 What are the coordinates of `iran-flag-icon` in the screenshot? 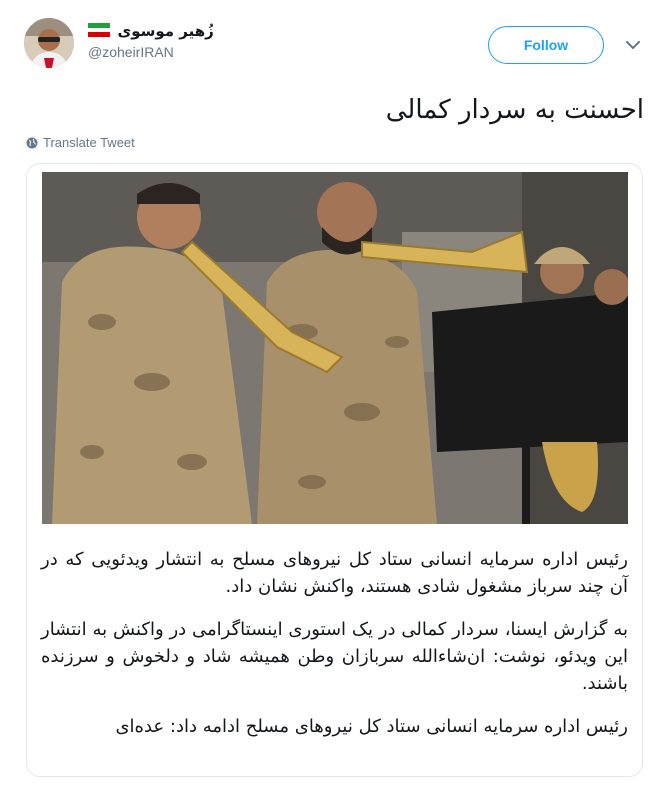 It's located at (99, 30).